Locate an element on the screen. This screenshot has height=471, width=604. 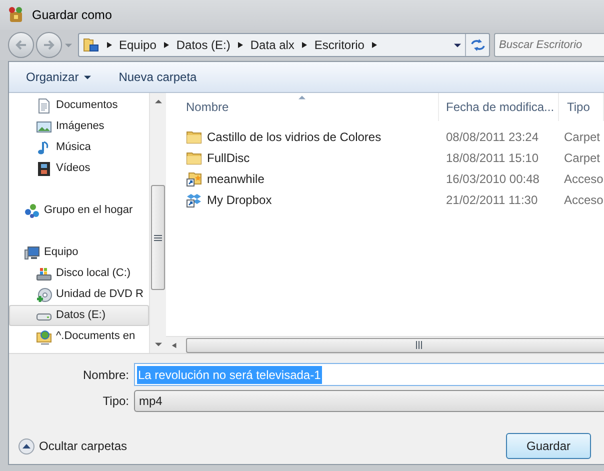
file-row: Castillo de los vidrios de Colores 08/08/2011 23:24 Carpet is located at coordinates (385, 136).